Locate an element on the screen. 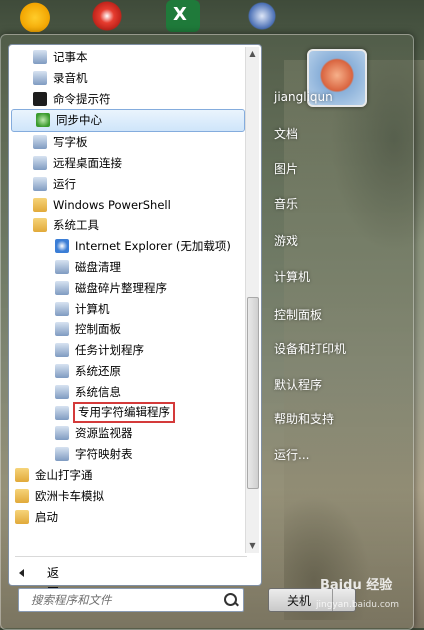 This screenshot has height=630, width=424. duck-app-icon is located at coordinates (35, 16).